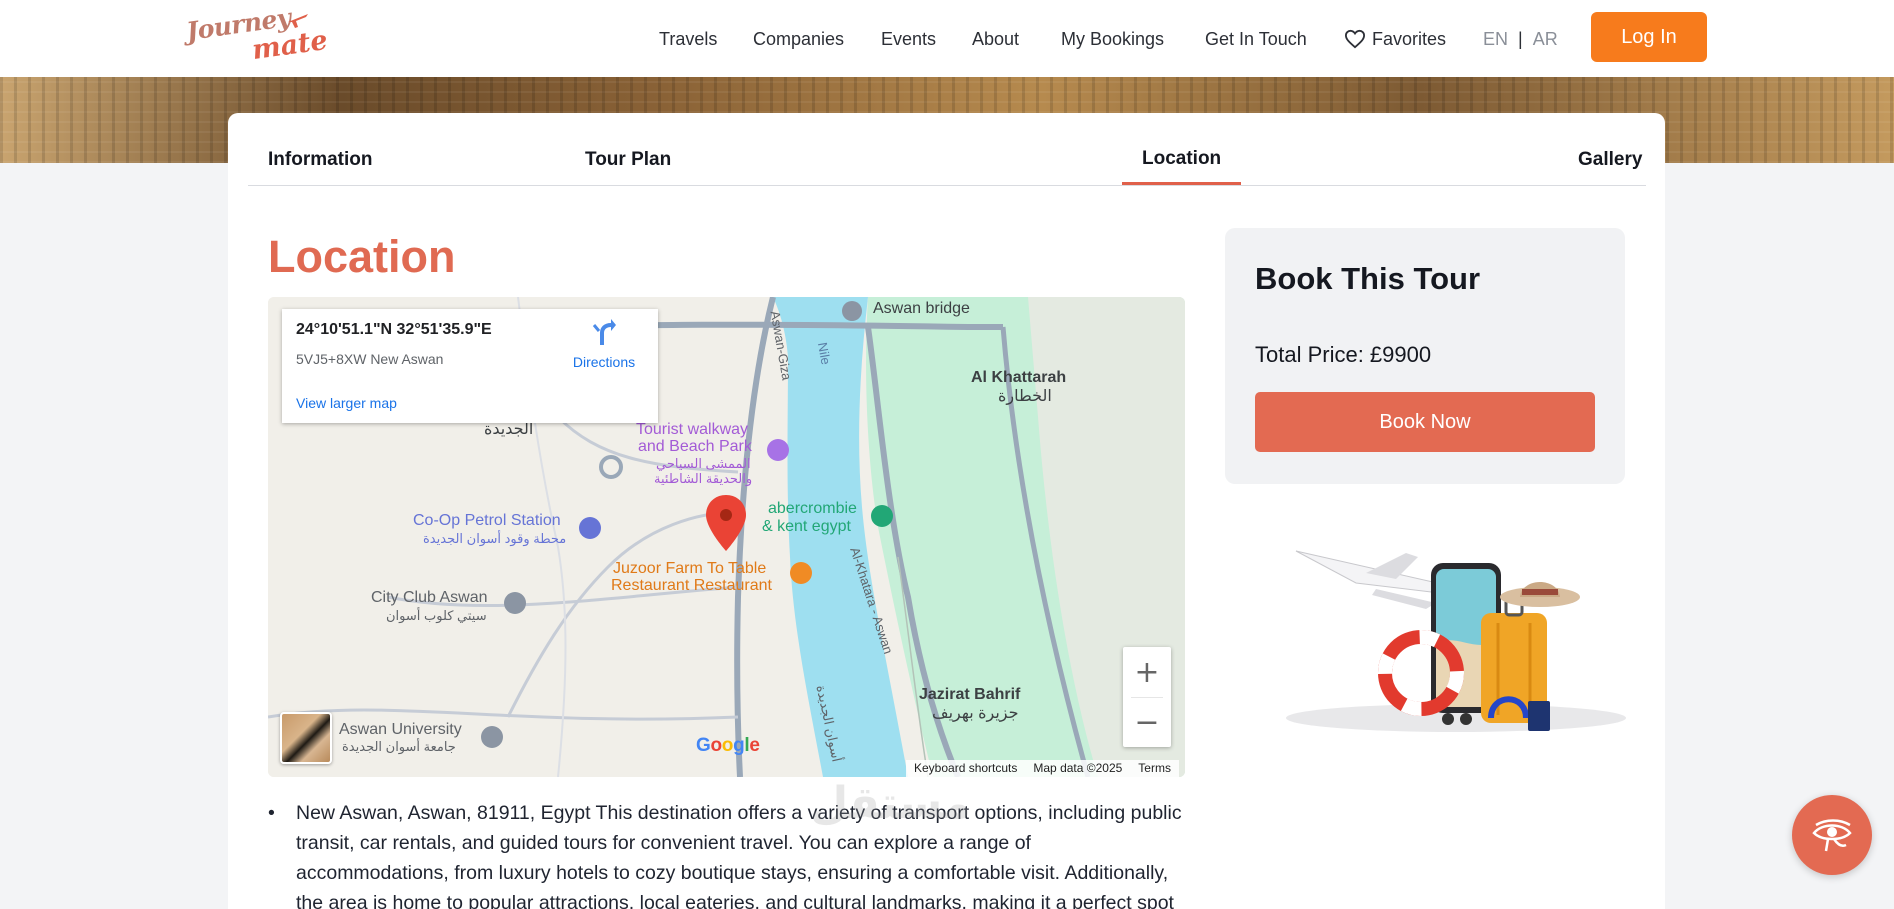 The width and height of the screenshot is (1894, 909). Describe the element at coordinates (346, 403) in the screenshot. I see `view-larger-map-link: View larger map` at that location.